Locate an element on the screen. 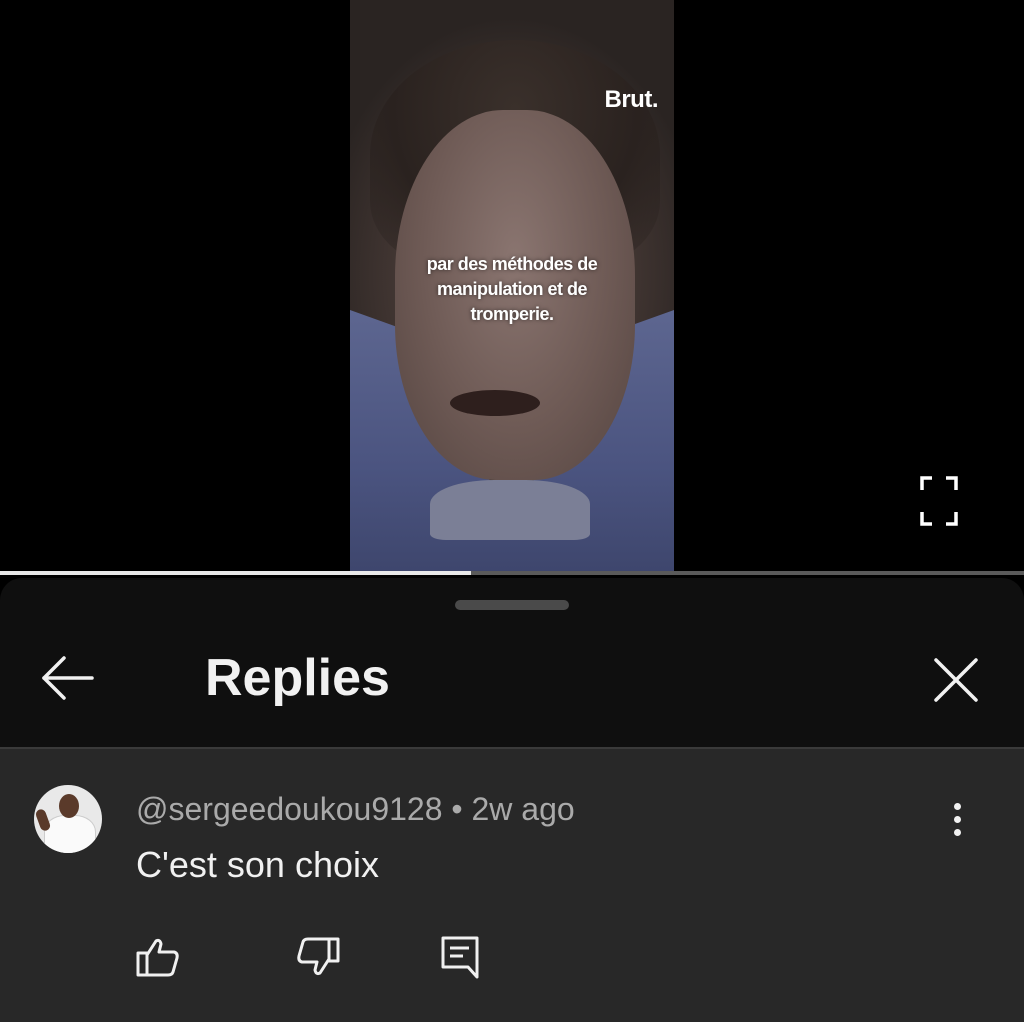 This screenshot has width=1024, height=1022. thumb-down-icon is located at coordinates (318, 956).